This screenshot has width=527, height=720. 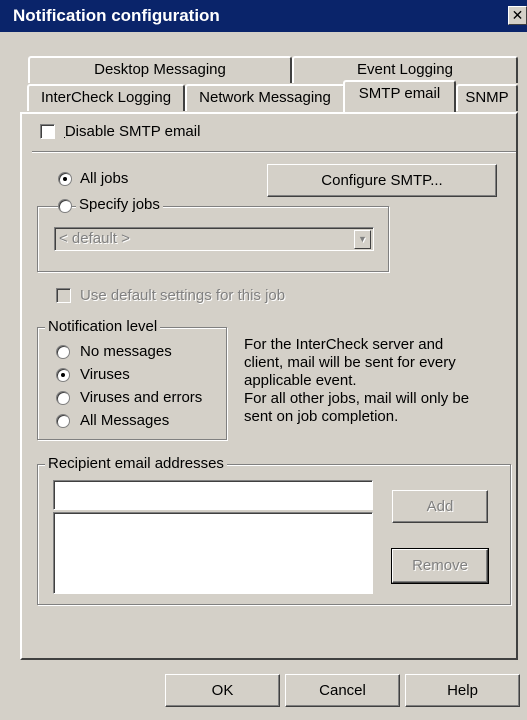 What do you see at coordinates (344, 344) in the screenshot?
I see `info-line: For the InterCheck server and` at bounding box center [344, 344].